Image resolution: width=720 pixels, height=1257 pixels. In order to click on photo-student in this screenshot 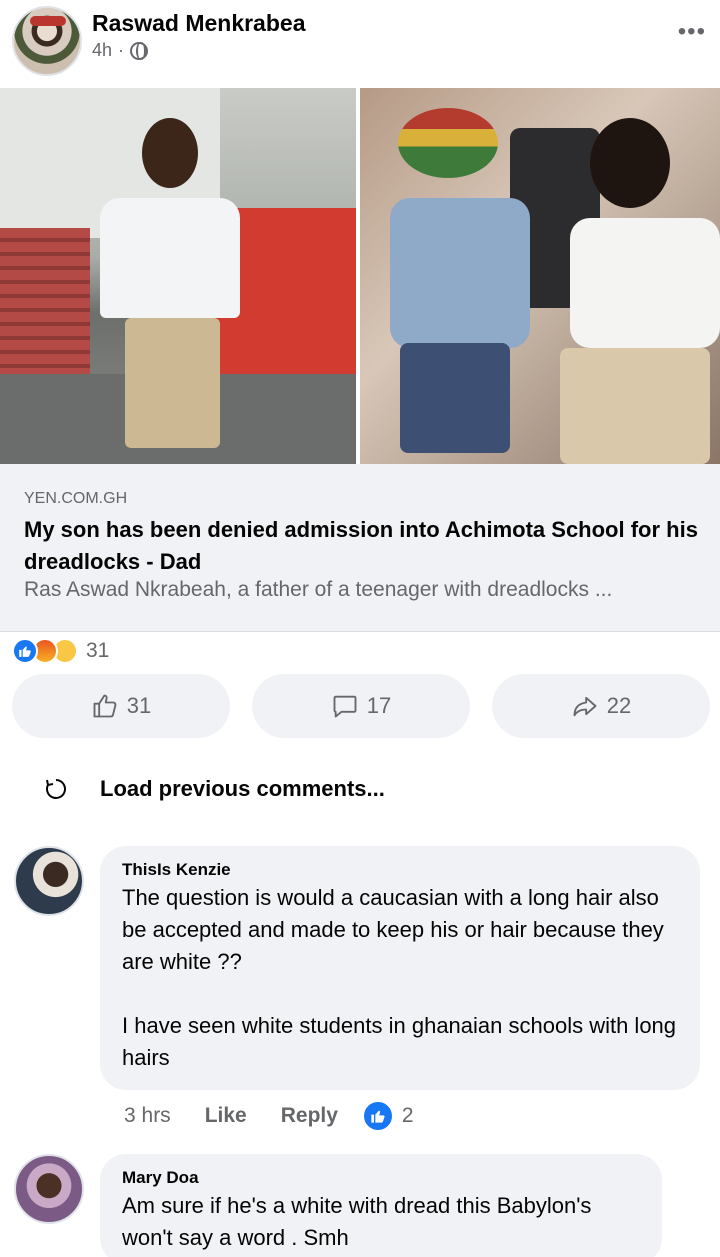, I will do `click(178, 276)`.